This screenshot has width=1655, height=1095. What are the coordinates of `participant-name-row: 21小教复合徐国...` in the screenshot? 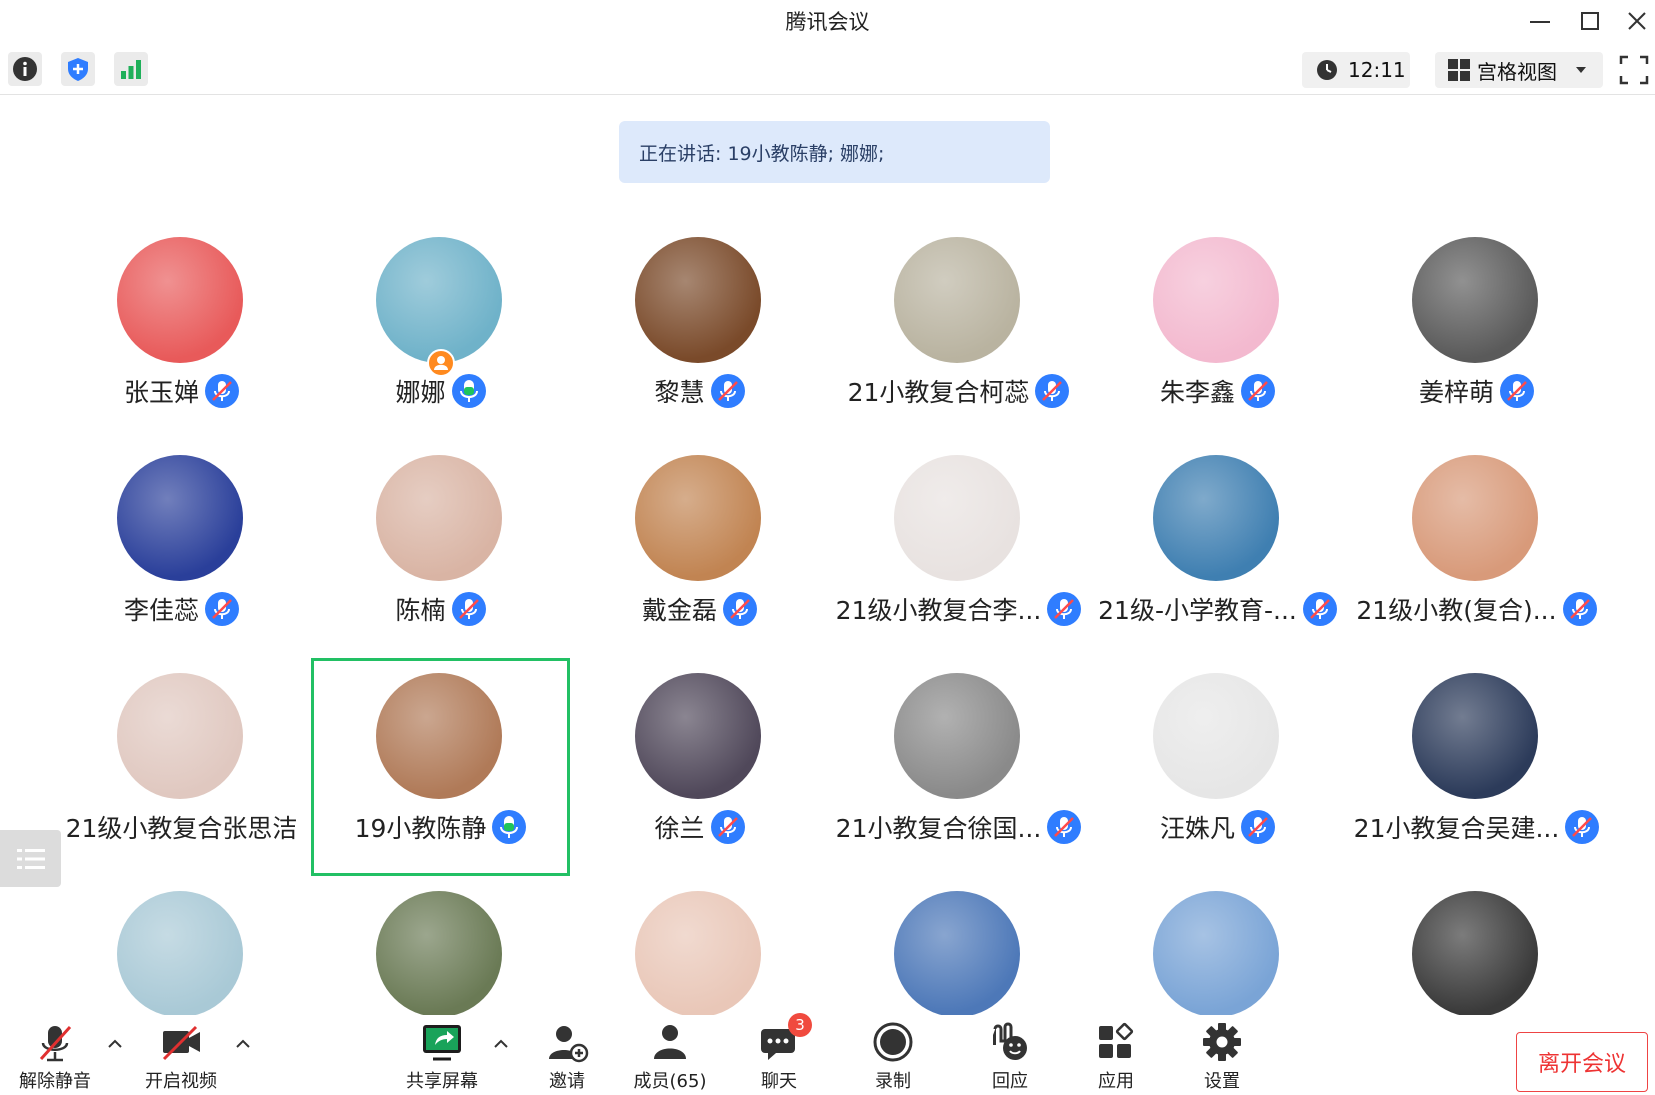 It's located at (958, 827).